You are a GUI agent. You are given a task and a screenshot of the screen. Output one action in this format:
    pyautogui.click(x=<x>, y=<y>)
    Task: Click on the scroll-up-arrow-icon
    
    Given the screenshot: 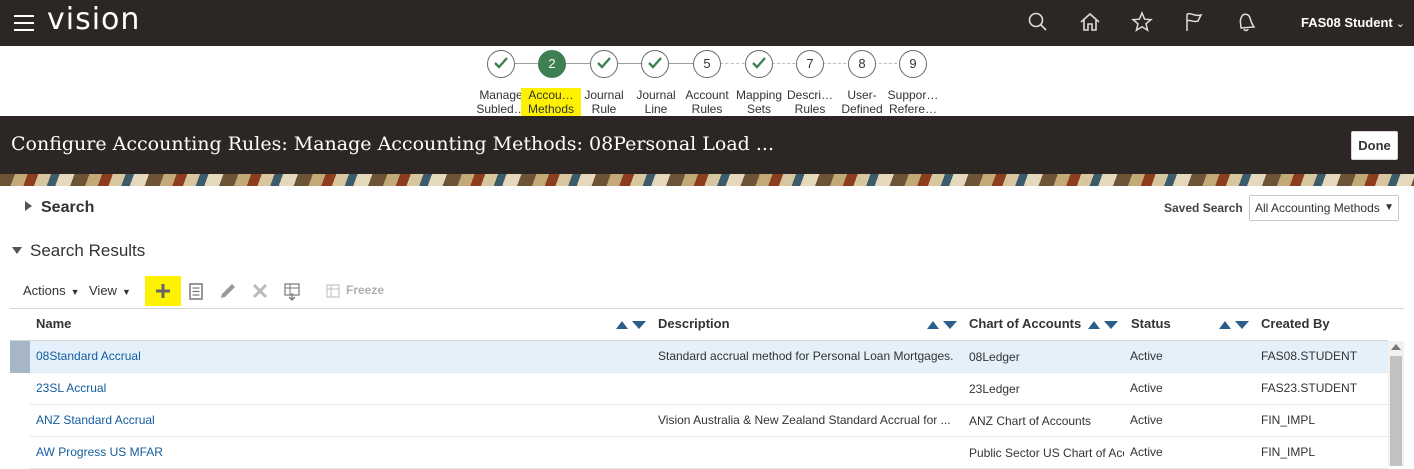 What is the action you would take?
    pyautogui.click(x=1396, y=347)
    